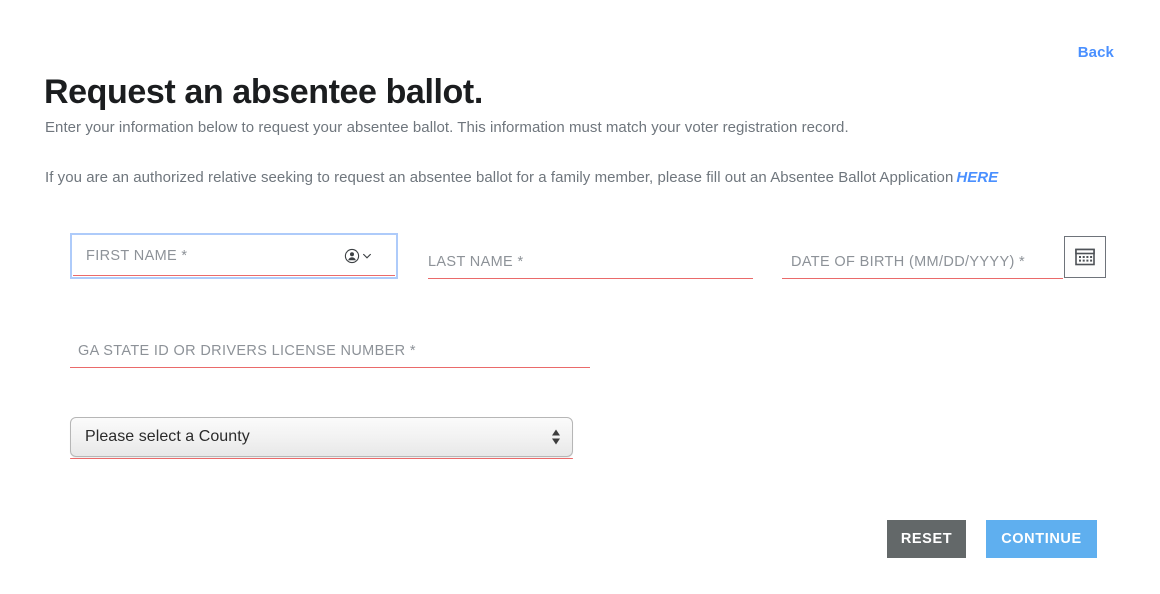 The width and height of the screenshot is (1160, 594). I want to click on page-title: Request an absentee ballot., so click(263, 92).